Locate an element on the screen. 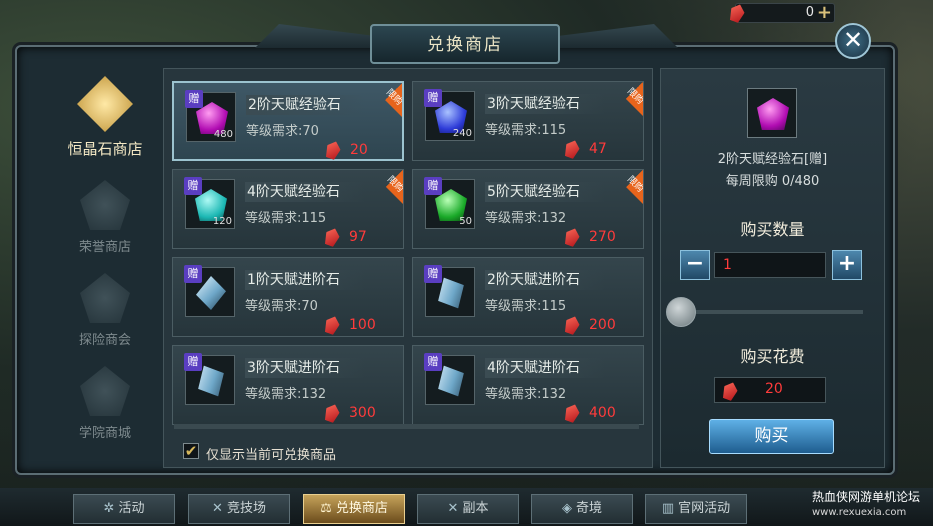  item-name: 5阶天赋经验石 is located at coordinates (545, 192).